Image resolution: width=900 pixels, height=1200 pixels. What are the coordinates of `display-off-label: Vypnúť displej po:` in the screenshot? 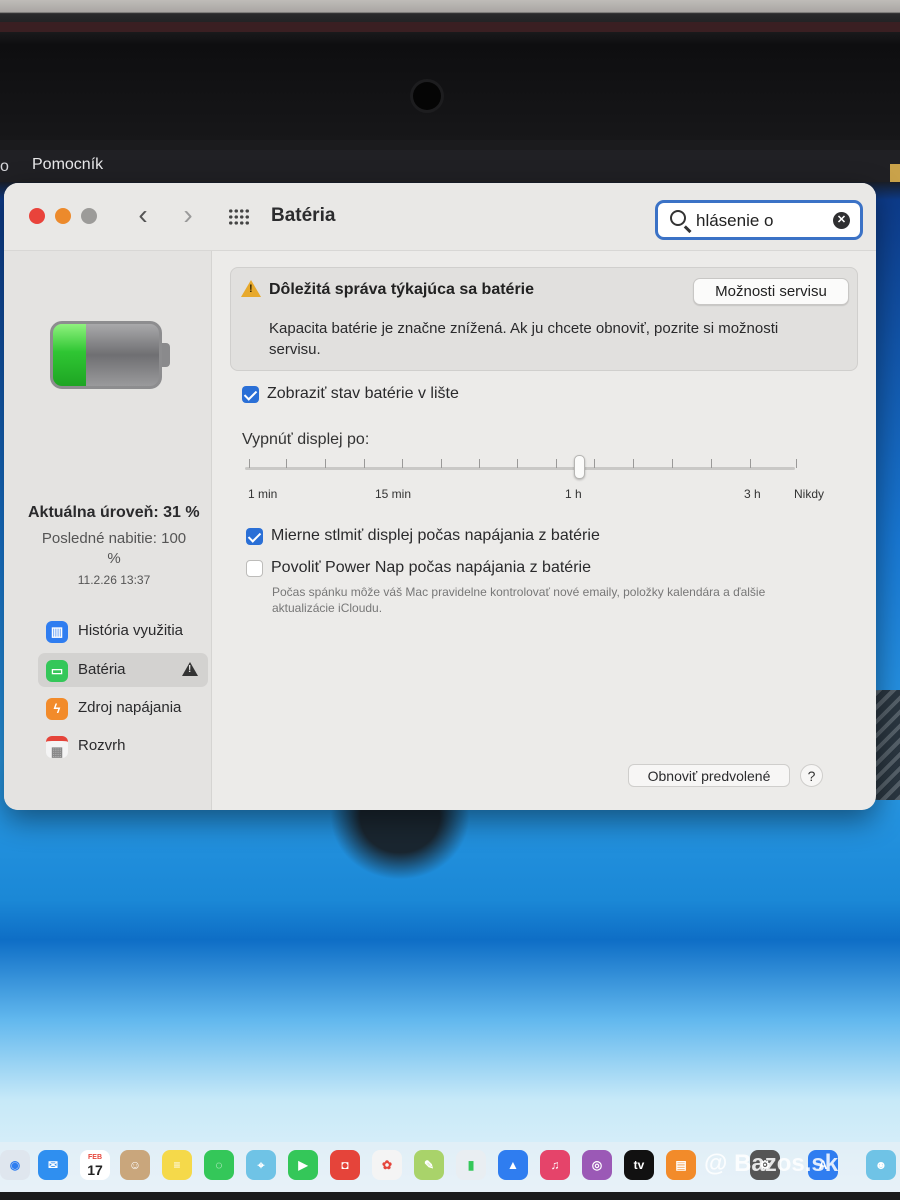 It's located at (306, 439).